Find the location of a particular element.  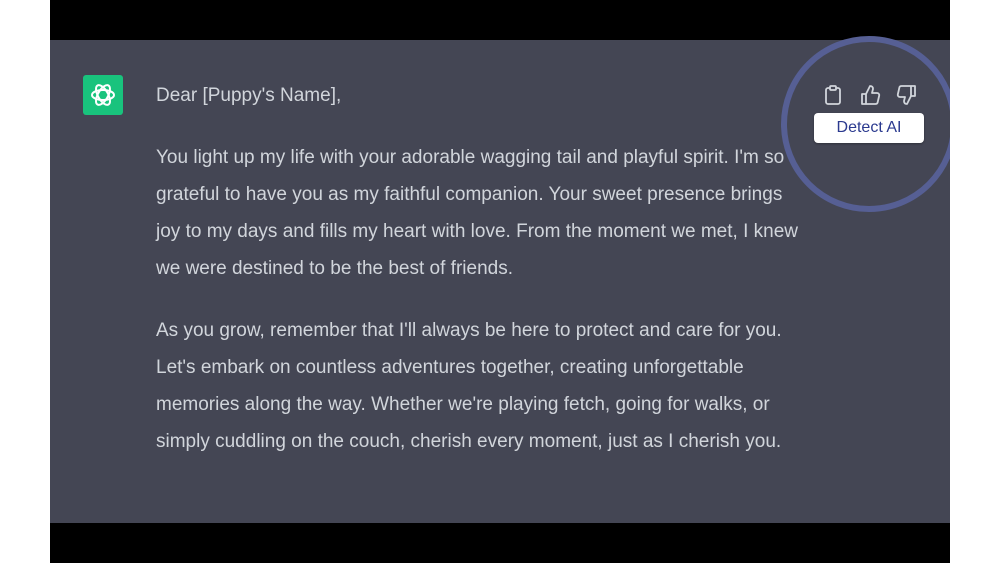

chatgpt-logo-avatar is located at coordinates (103, 95).